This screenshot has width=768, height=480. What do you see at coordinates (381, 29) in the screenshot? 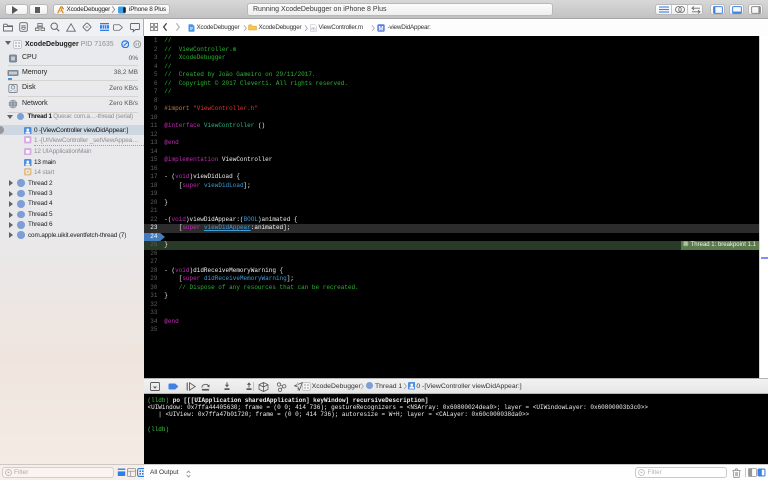
I see `svg-text: M` at bounding box center [381, 29].